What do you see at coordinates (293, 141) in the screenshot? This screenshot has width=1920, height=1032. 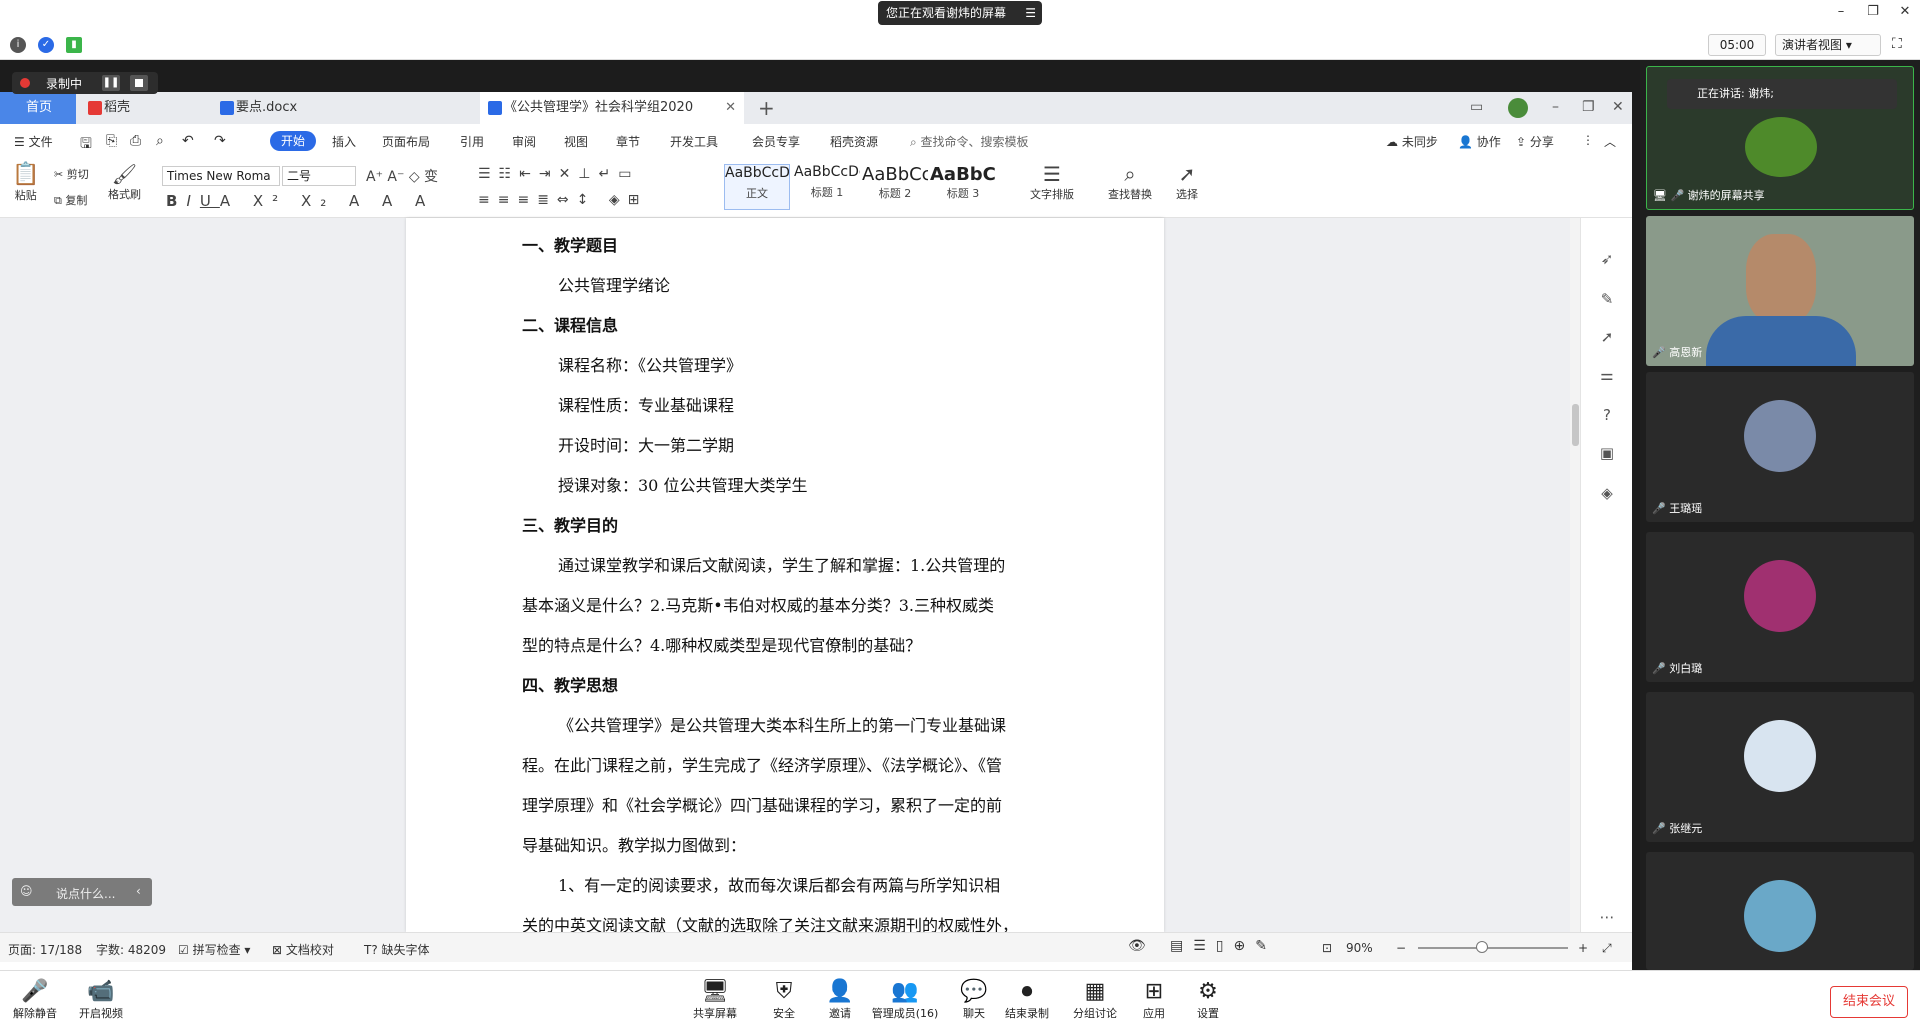 I see `menu-start: 开始` at bounding box center [293, 141].